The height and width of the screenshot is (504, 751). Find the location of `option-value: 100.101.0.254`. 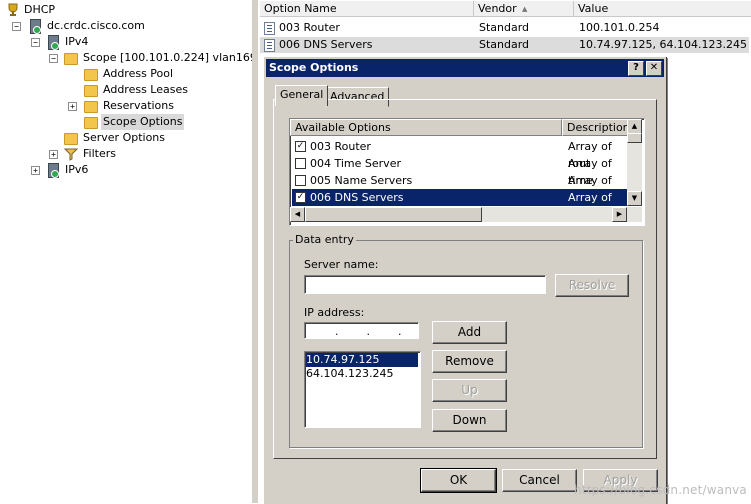

option-value: 100.101.0.254 is located at coordinates (619, 27).